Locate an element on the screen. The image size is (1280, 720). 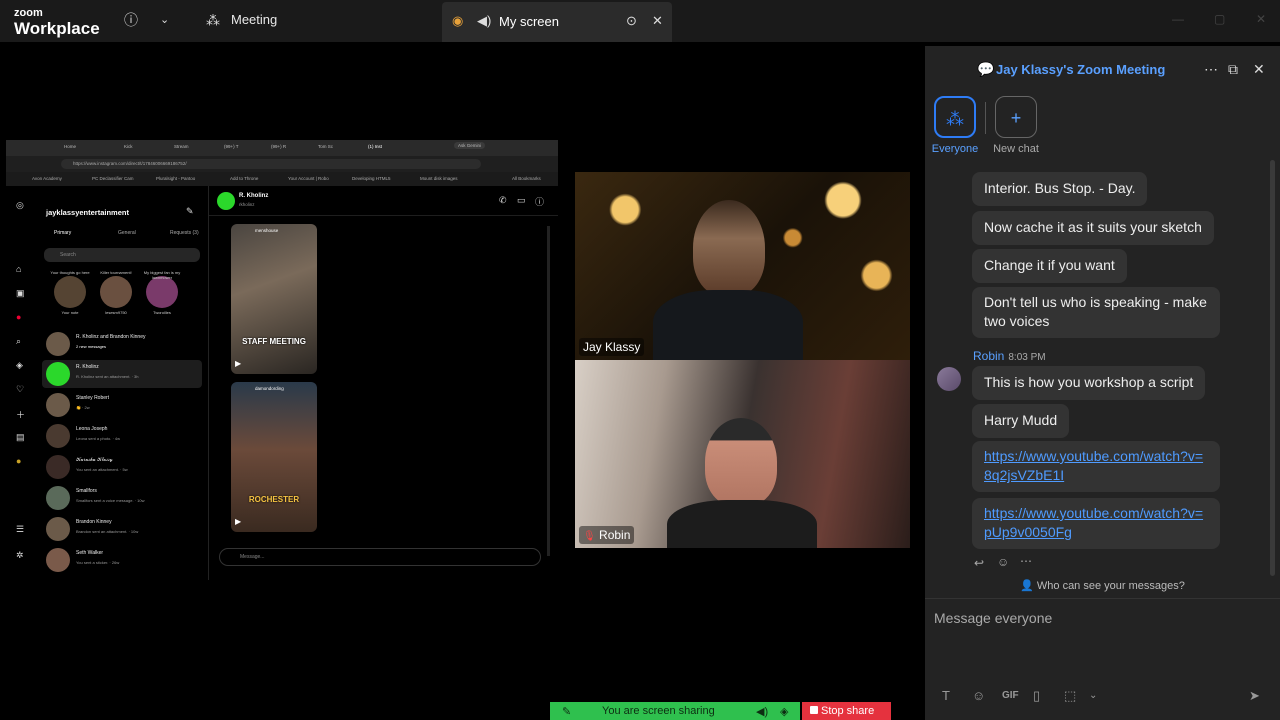
video-call-icon: ▭ is located at coordinates (521, 200).